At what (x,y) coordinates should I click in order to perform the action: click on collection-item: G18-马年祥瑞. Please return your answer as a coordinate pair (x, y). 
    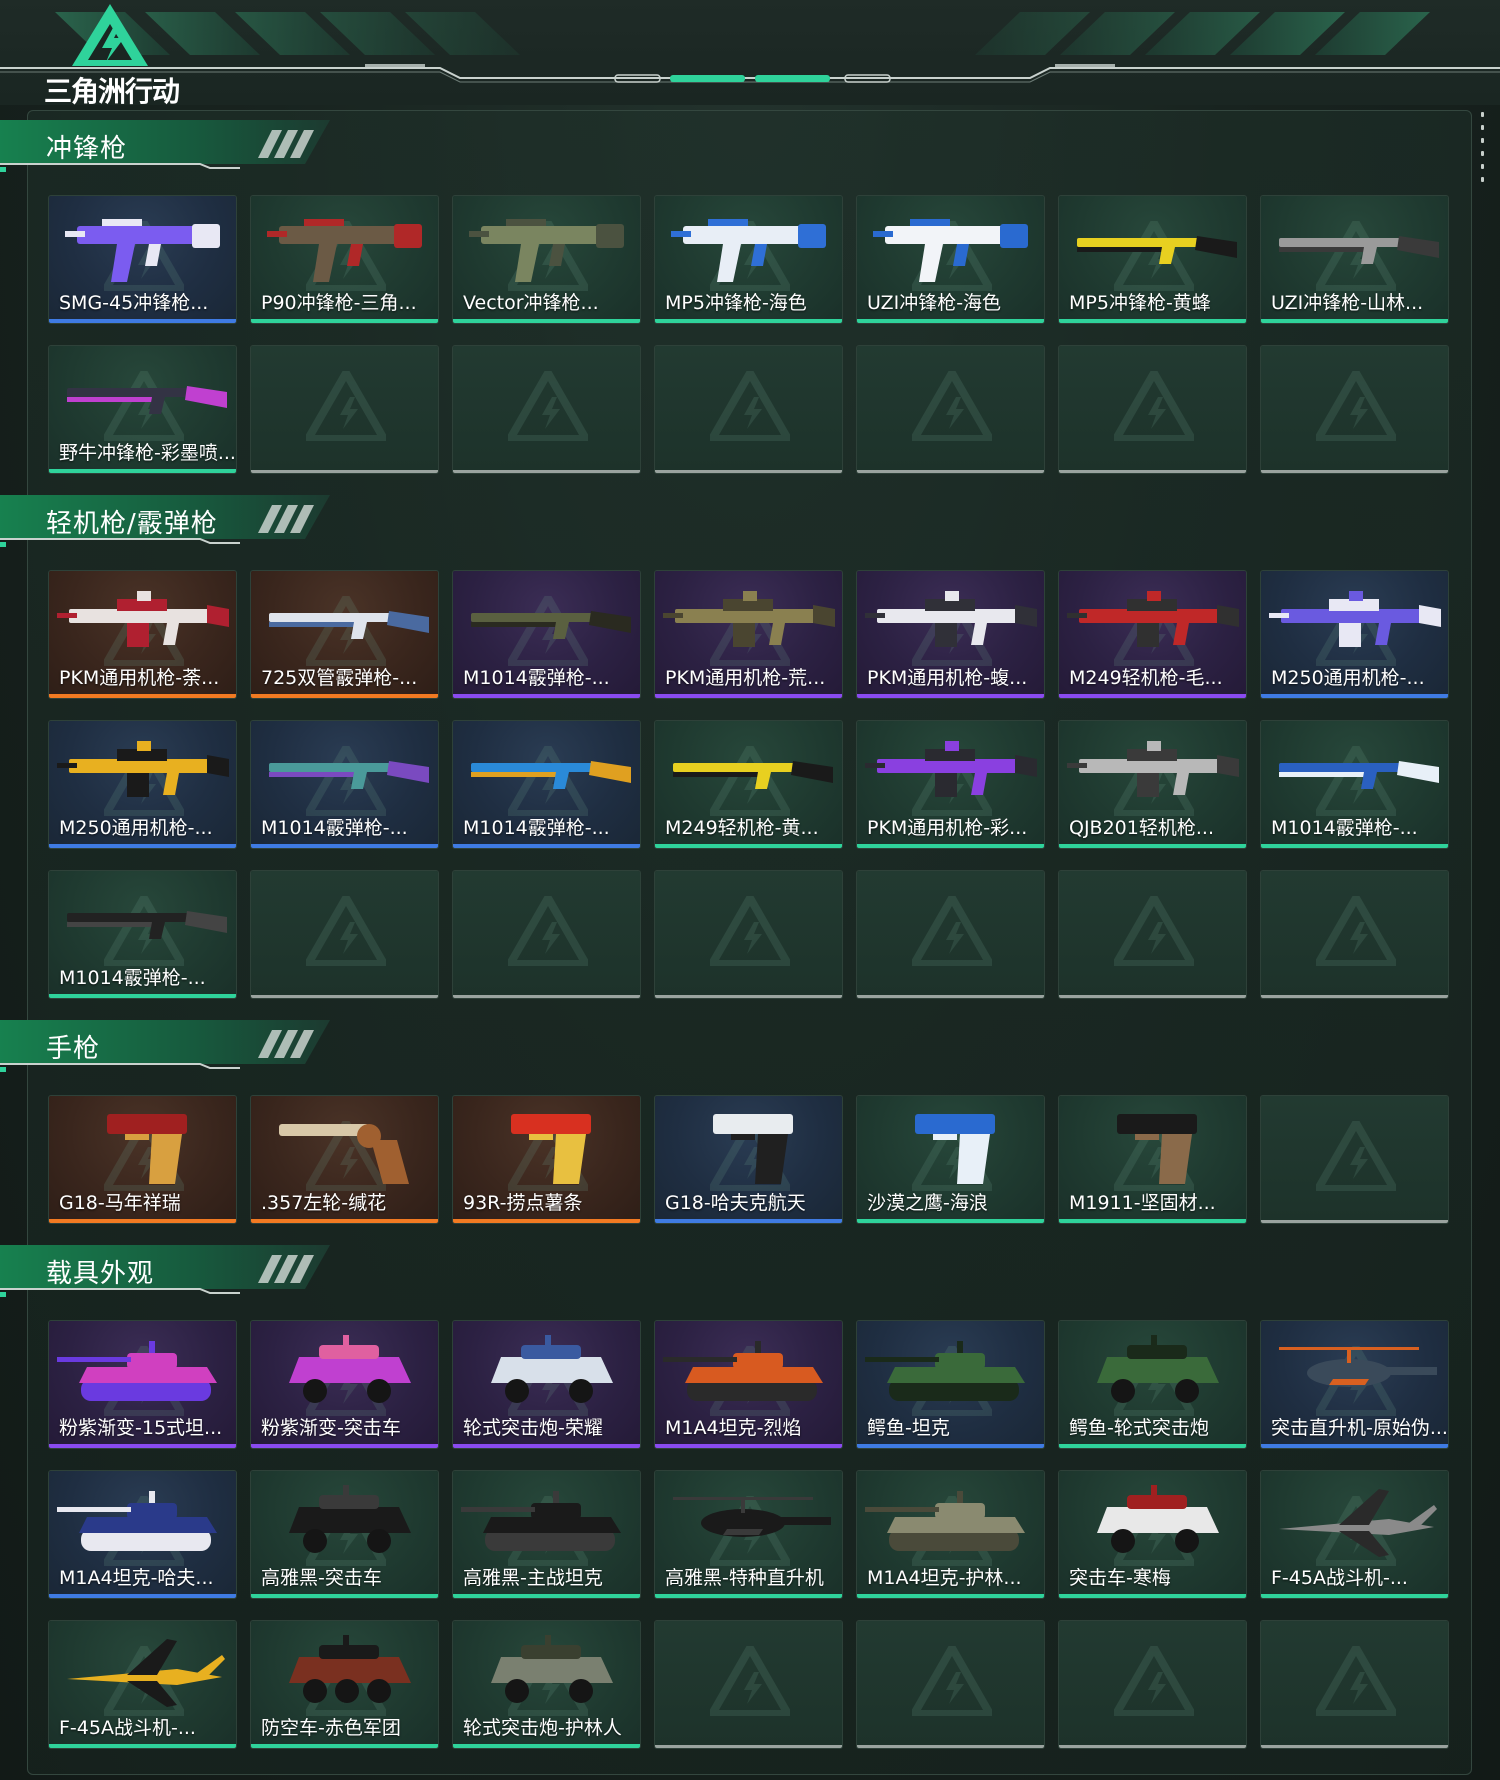
    Looking at the image, I should click on (142, 1159).